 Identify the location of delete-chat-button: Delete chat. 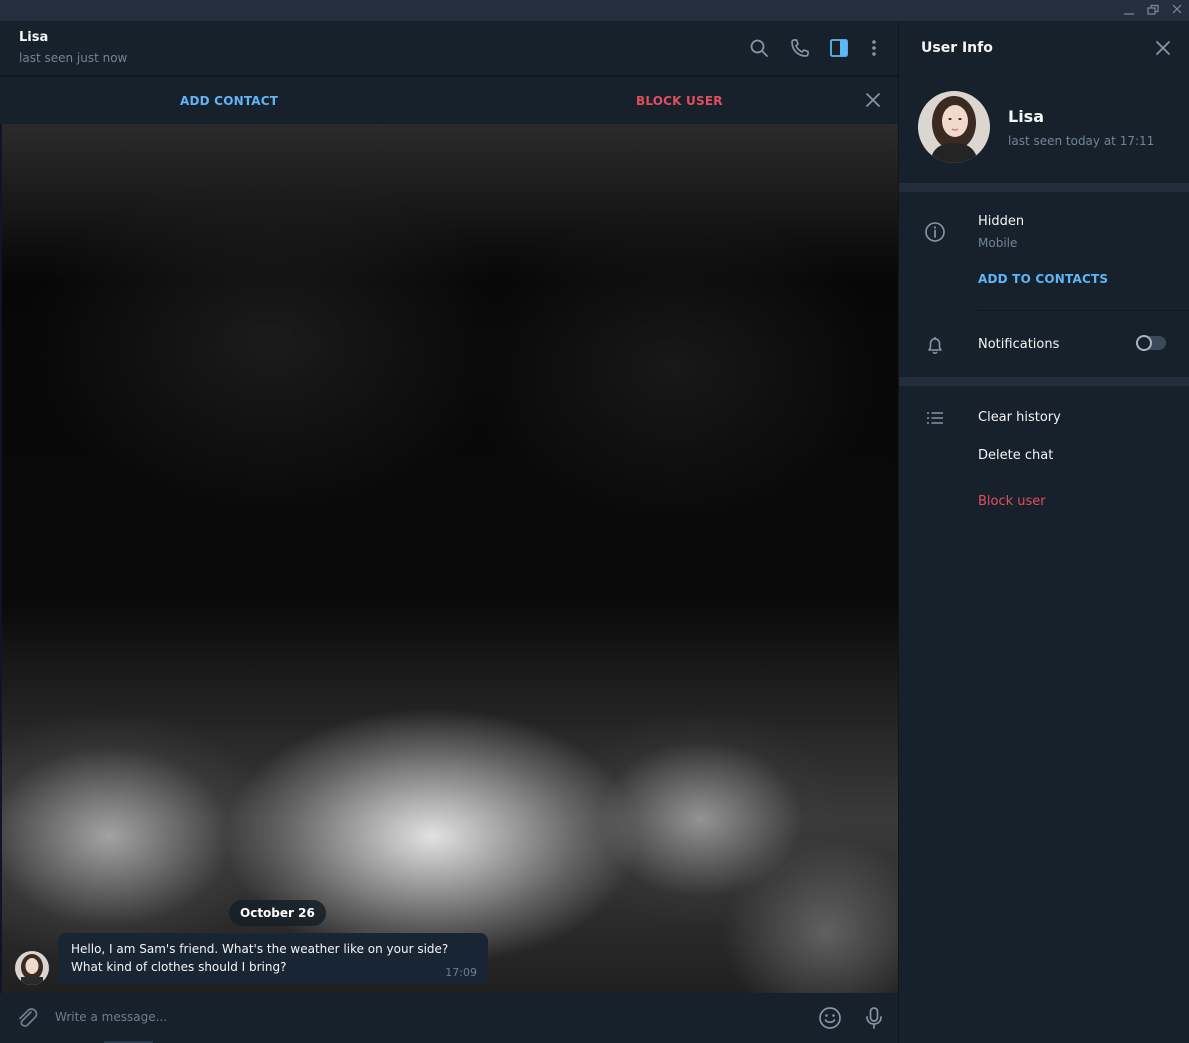
(1015, 455).